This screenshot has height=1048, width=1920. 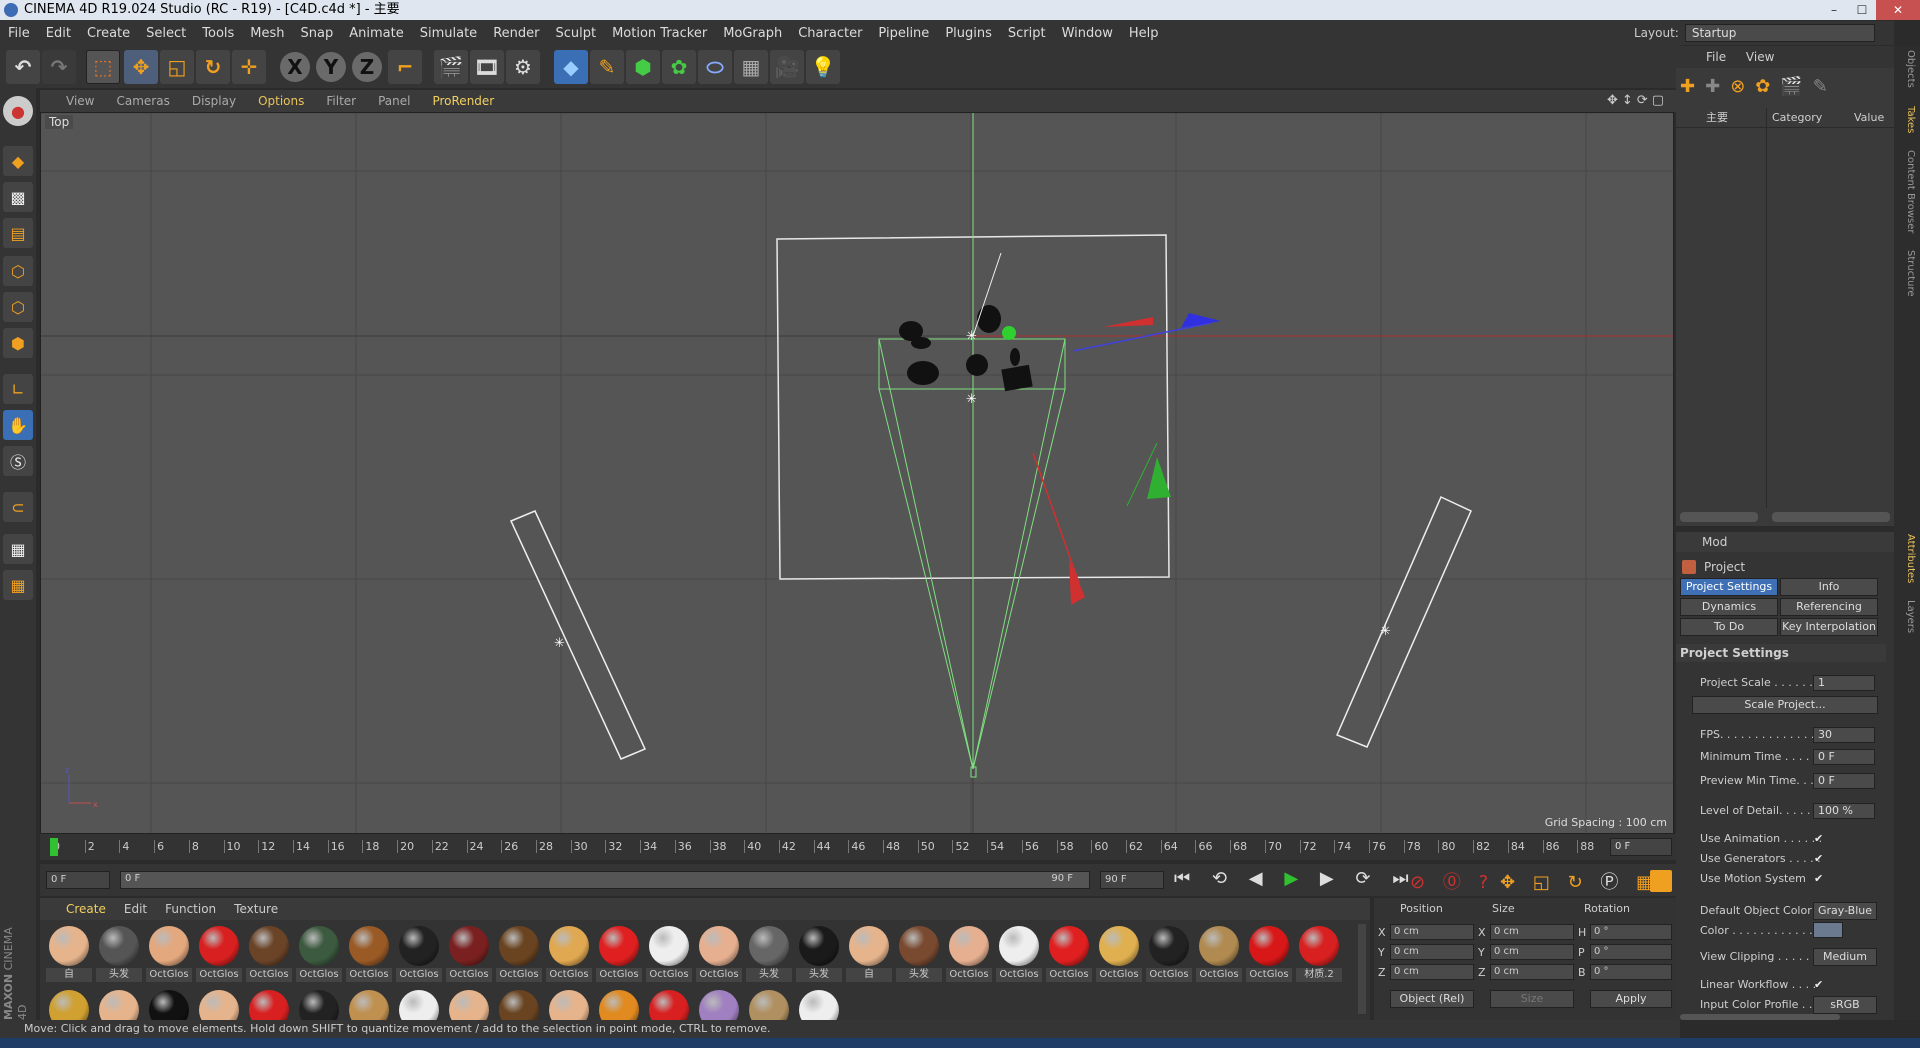 What do you see at coordinates (659, 33) in the screenshot?
I see `menu-motion-tracker: Motion Tracker` at bounding box center [659, 33].